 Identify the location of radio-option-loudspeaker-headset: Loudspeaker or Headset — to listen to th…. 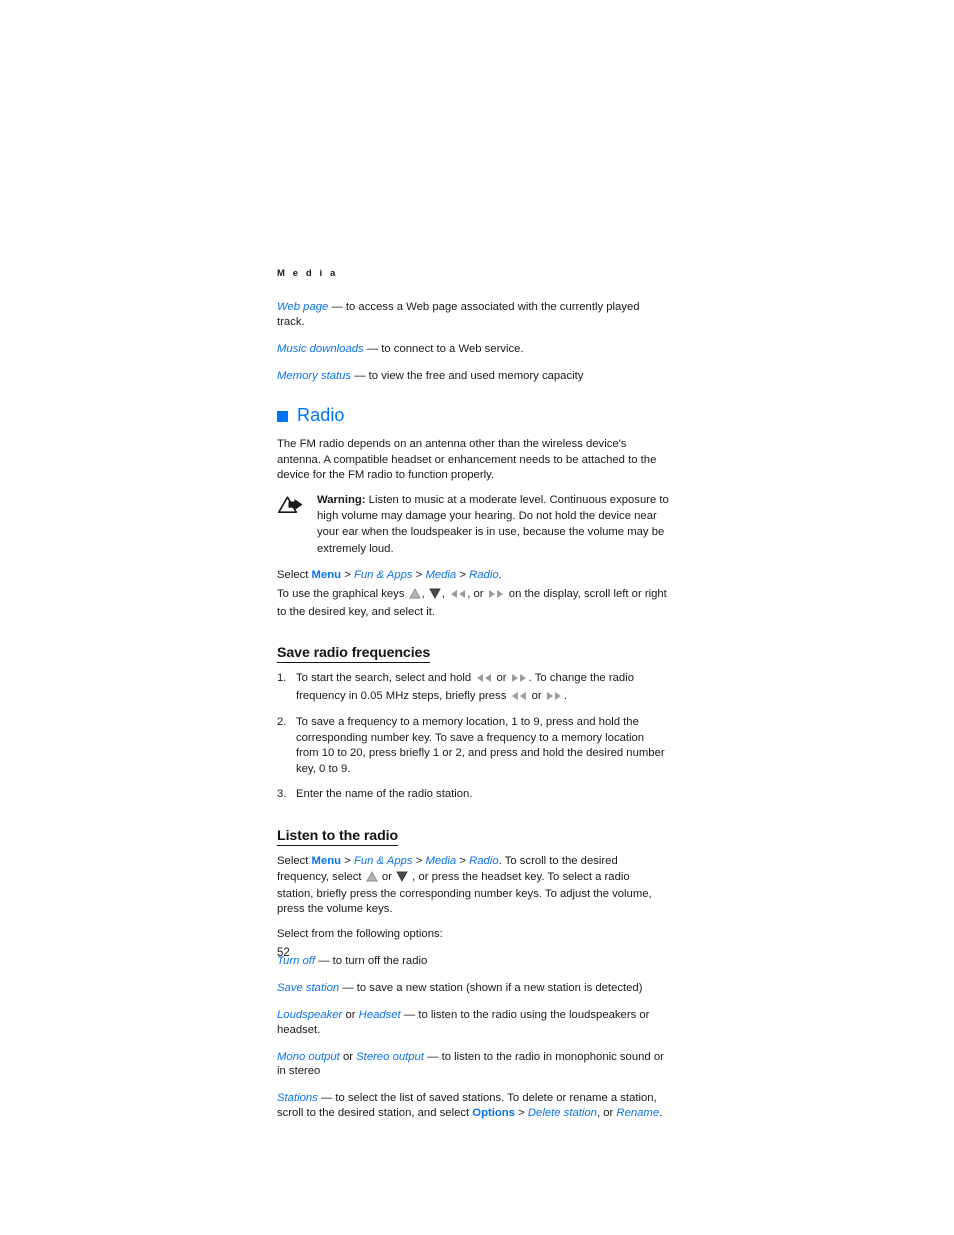
(473, 1022).